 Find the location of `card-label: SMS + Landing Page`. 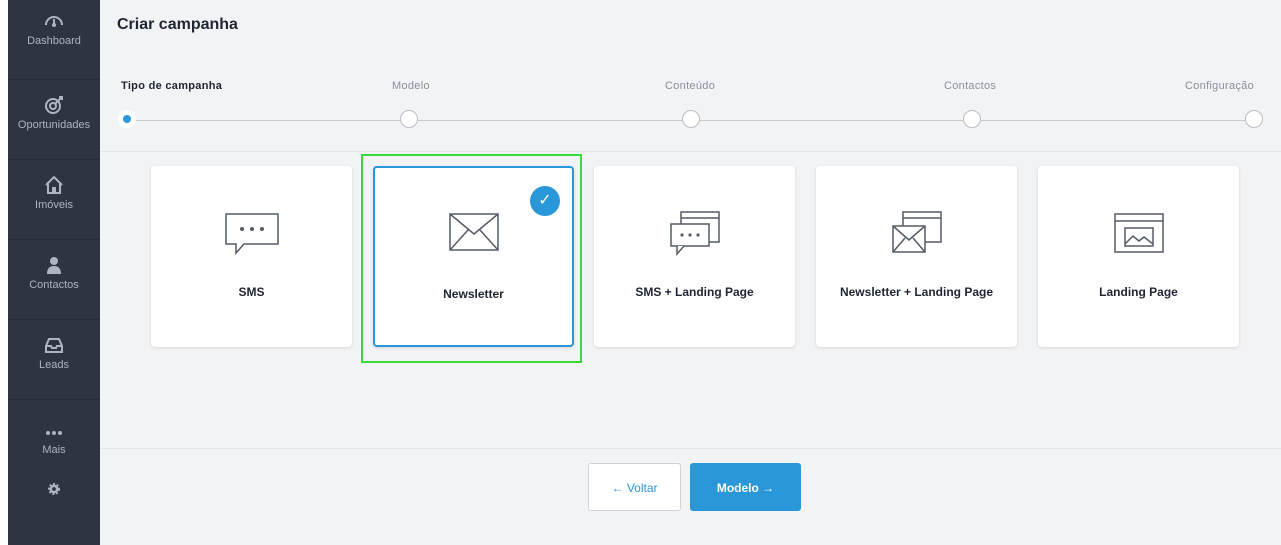

card-label: SMS + Landing Page is located at coordinates (694, 292).